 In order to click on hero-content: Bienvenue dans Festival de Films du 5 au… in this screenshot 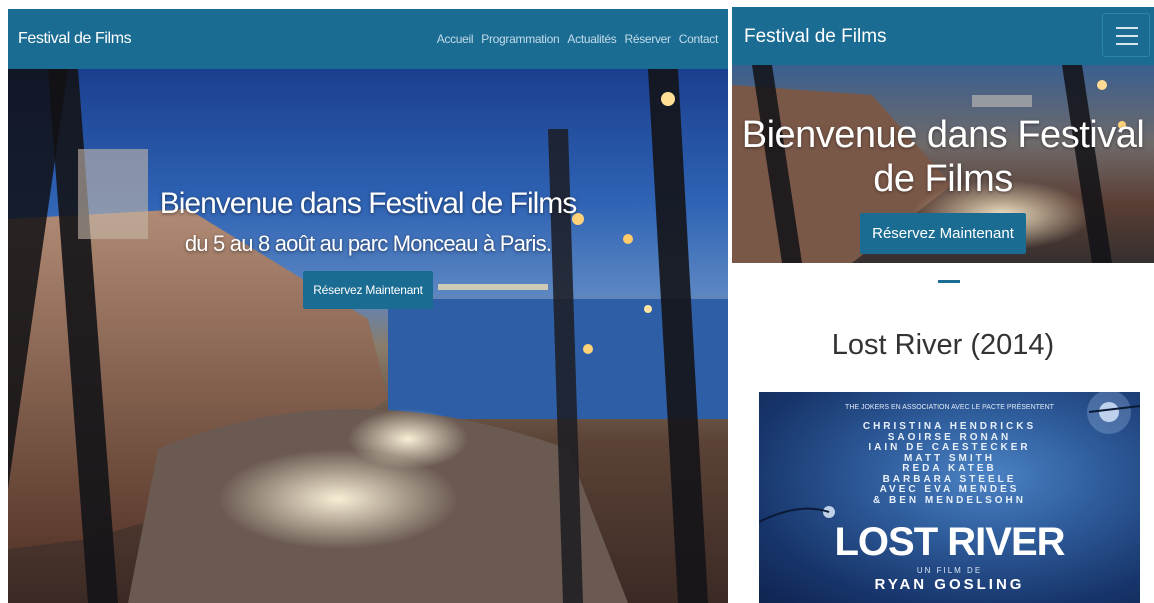, I will do `click(368, 248)`.